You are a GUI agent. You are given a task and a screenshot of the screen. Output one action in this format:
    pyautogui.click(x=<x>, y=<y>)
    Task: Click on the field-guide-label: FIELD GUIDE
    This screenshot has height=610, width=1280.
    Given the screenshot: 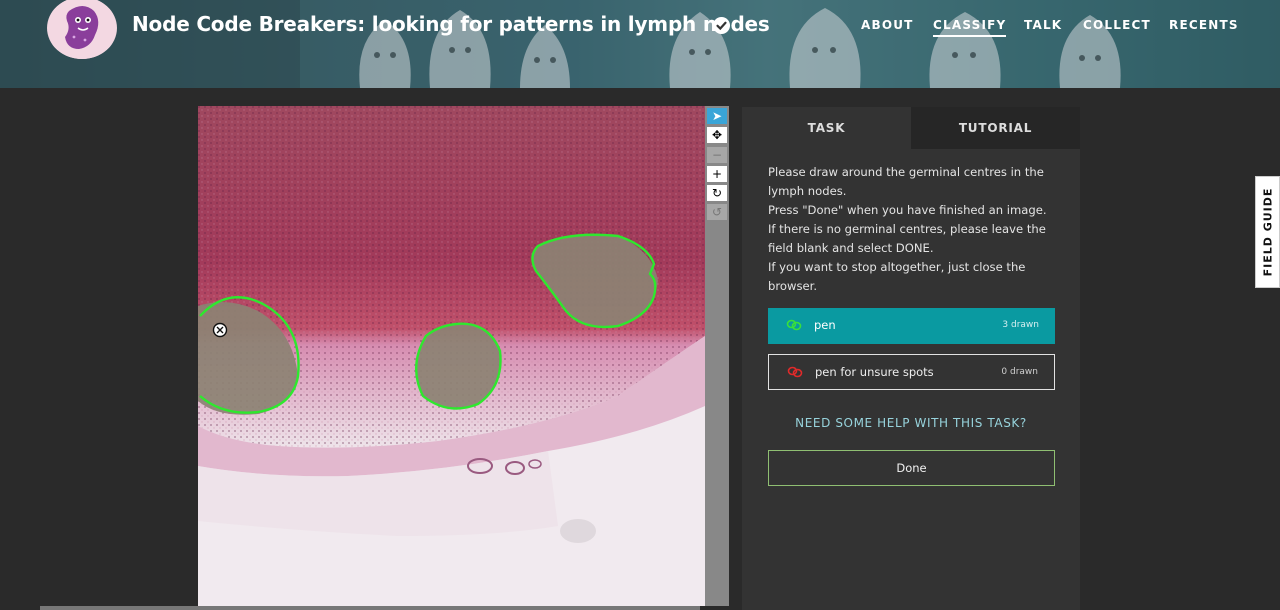 What is the action you would take?
    pyautogui.click(x=1267, y=232)
    